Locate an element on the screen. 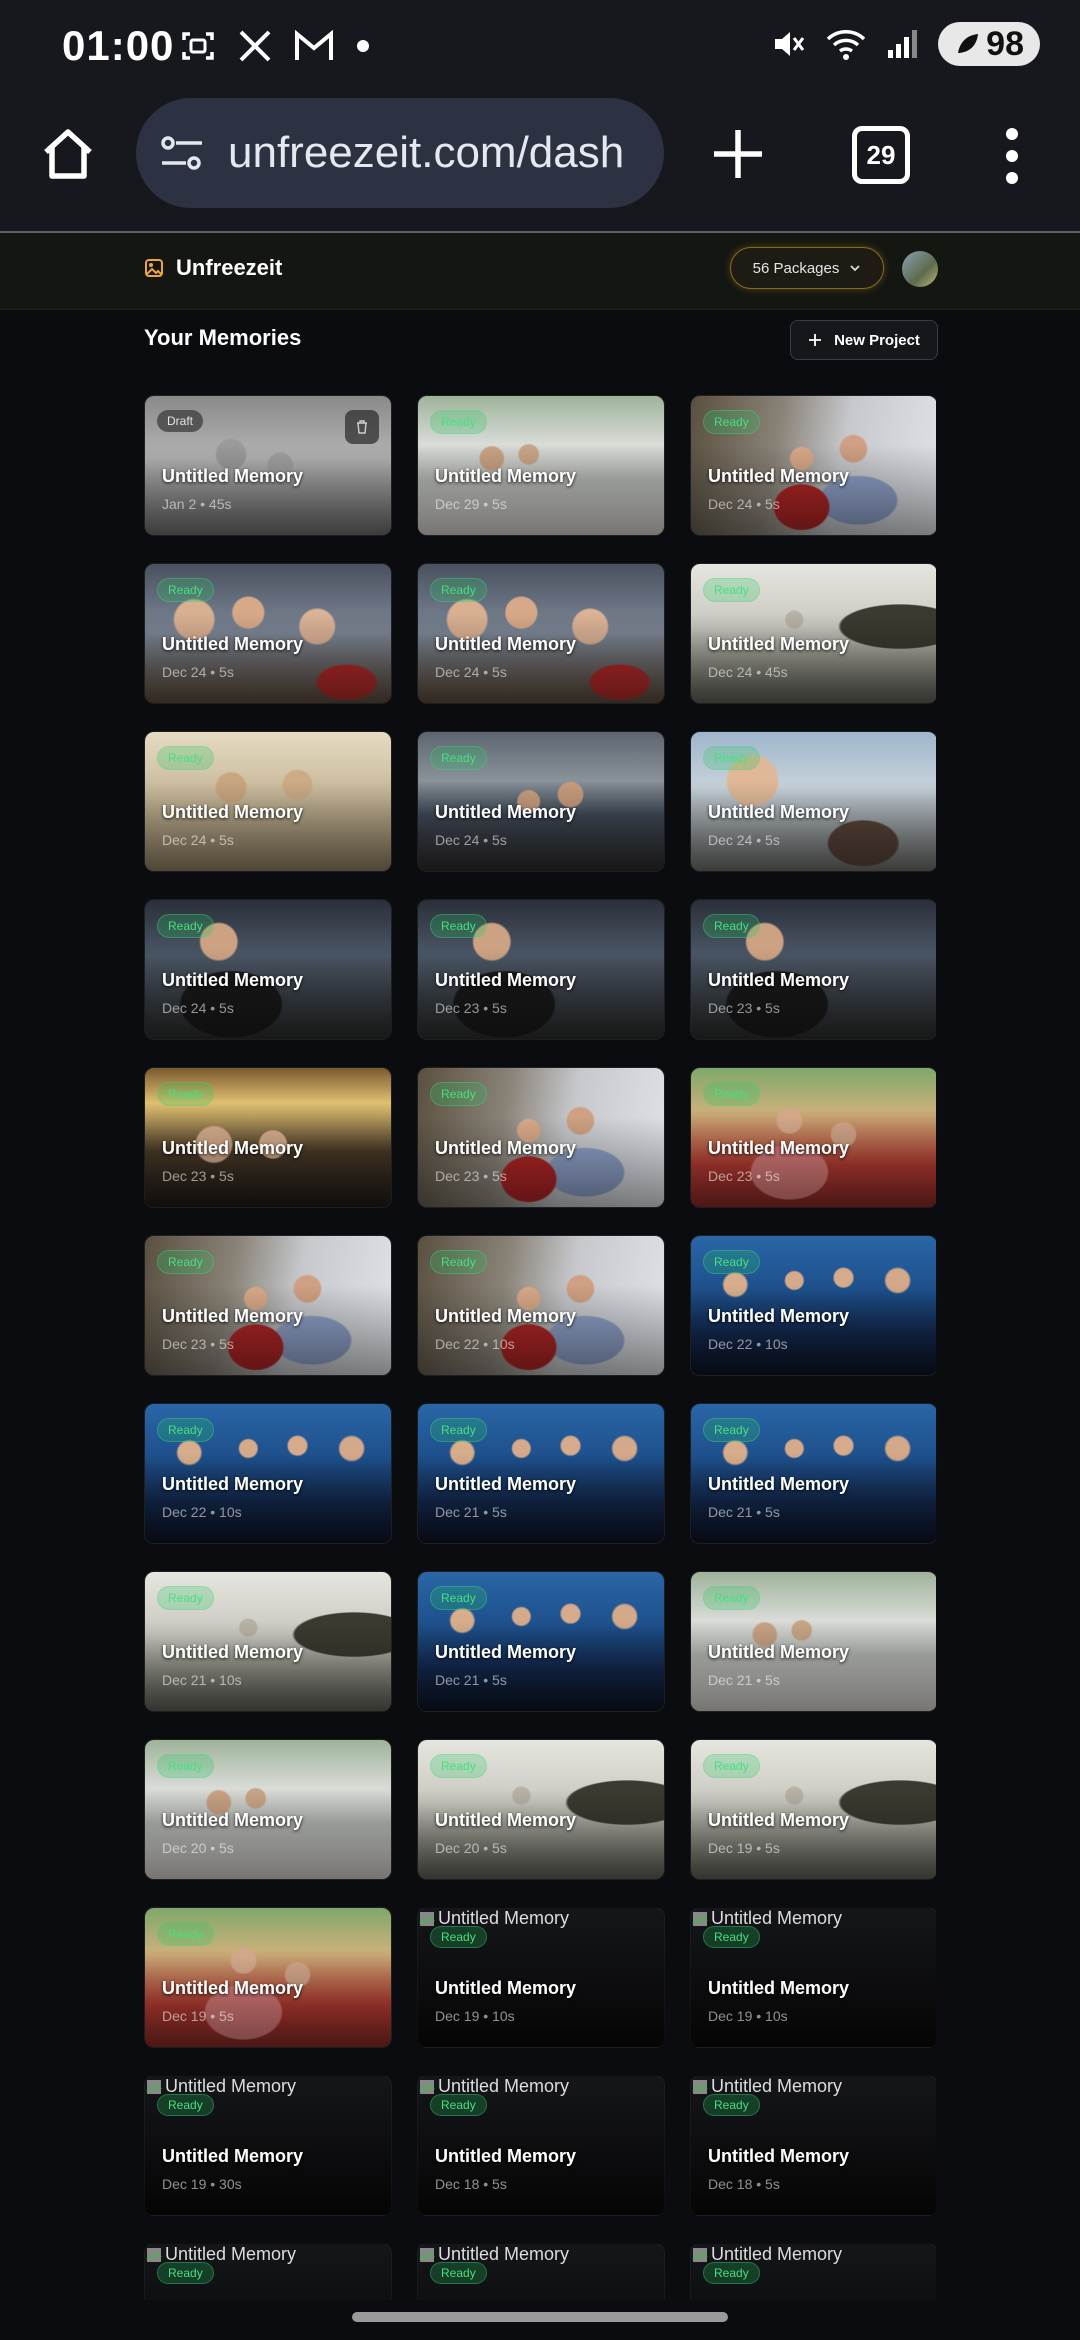  memory-meta: Dec 19 • 30s is located at coordinates (202, 2184).